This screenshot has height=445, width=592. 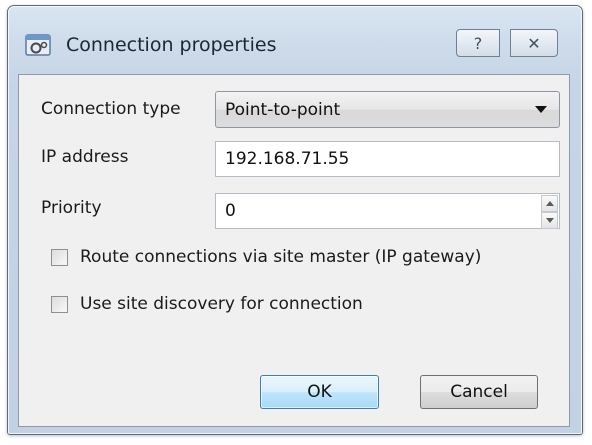 I want to click on ok-button: OK, so click(x=319, y=392).